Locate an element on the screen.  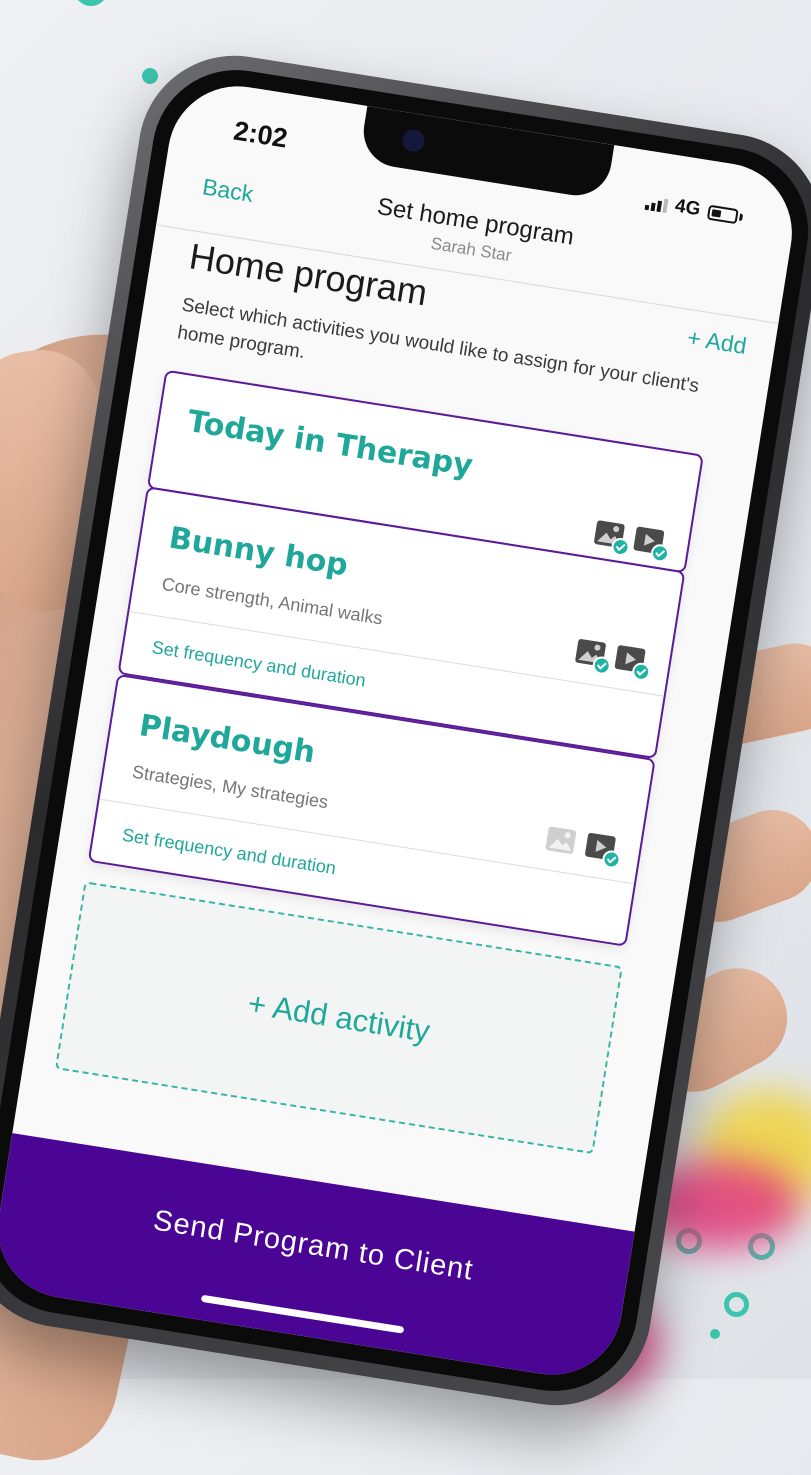
card-title: Bunny hop is located at coordinates (258, 552).